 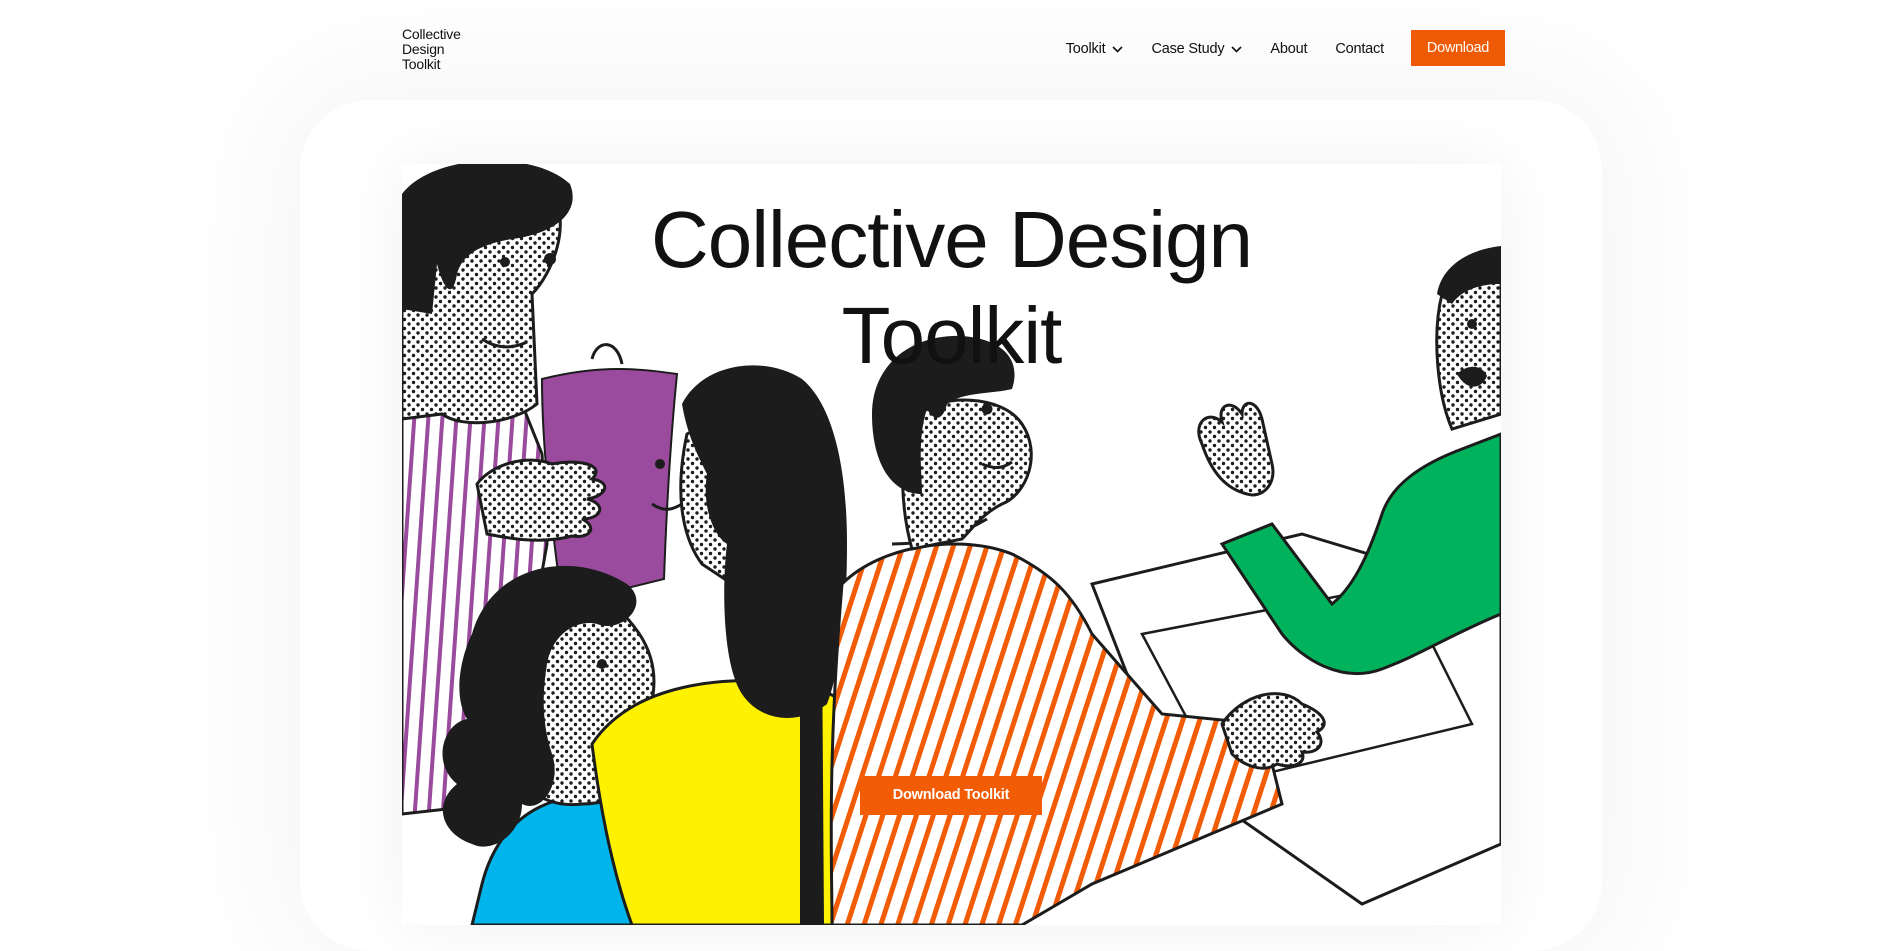 What do you see at coordinates (951, 288) in the screenshot?
I see `hero-title: Collective Design Toolkit` at bounding box center [951, 288].